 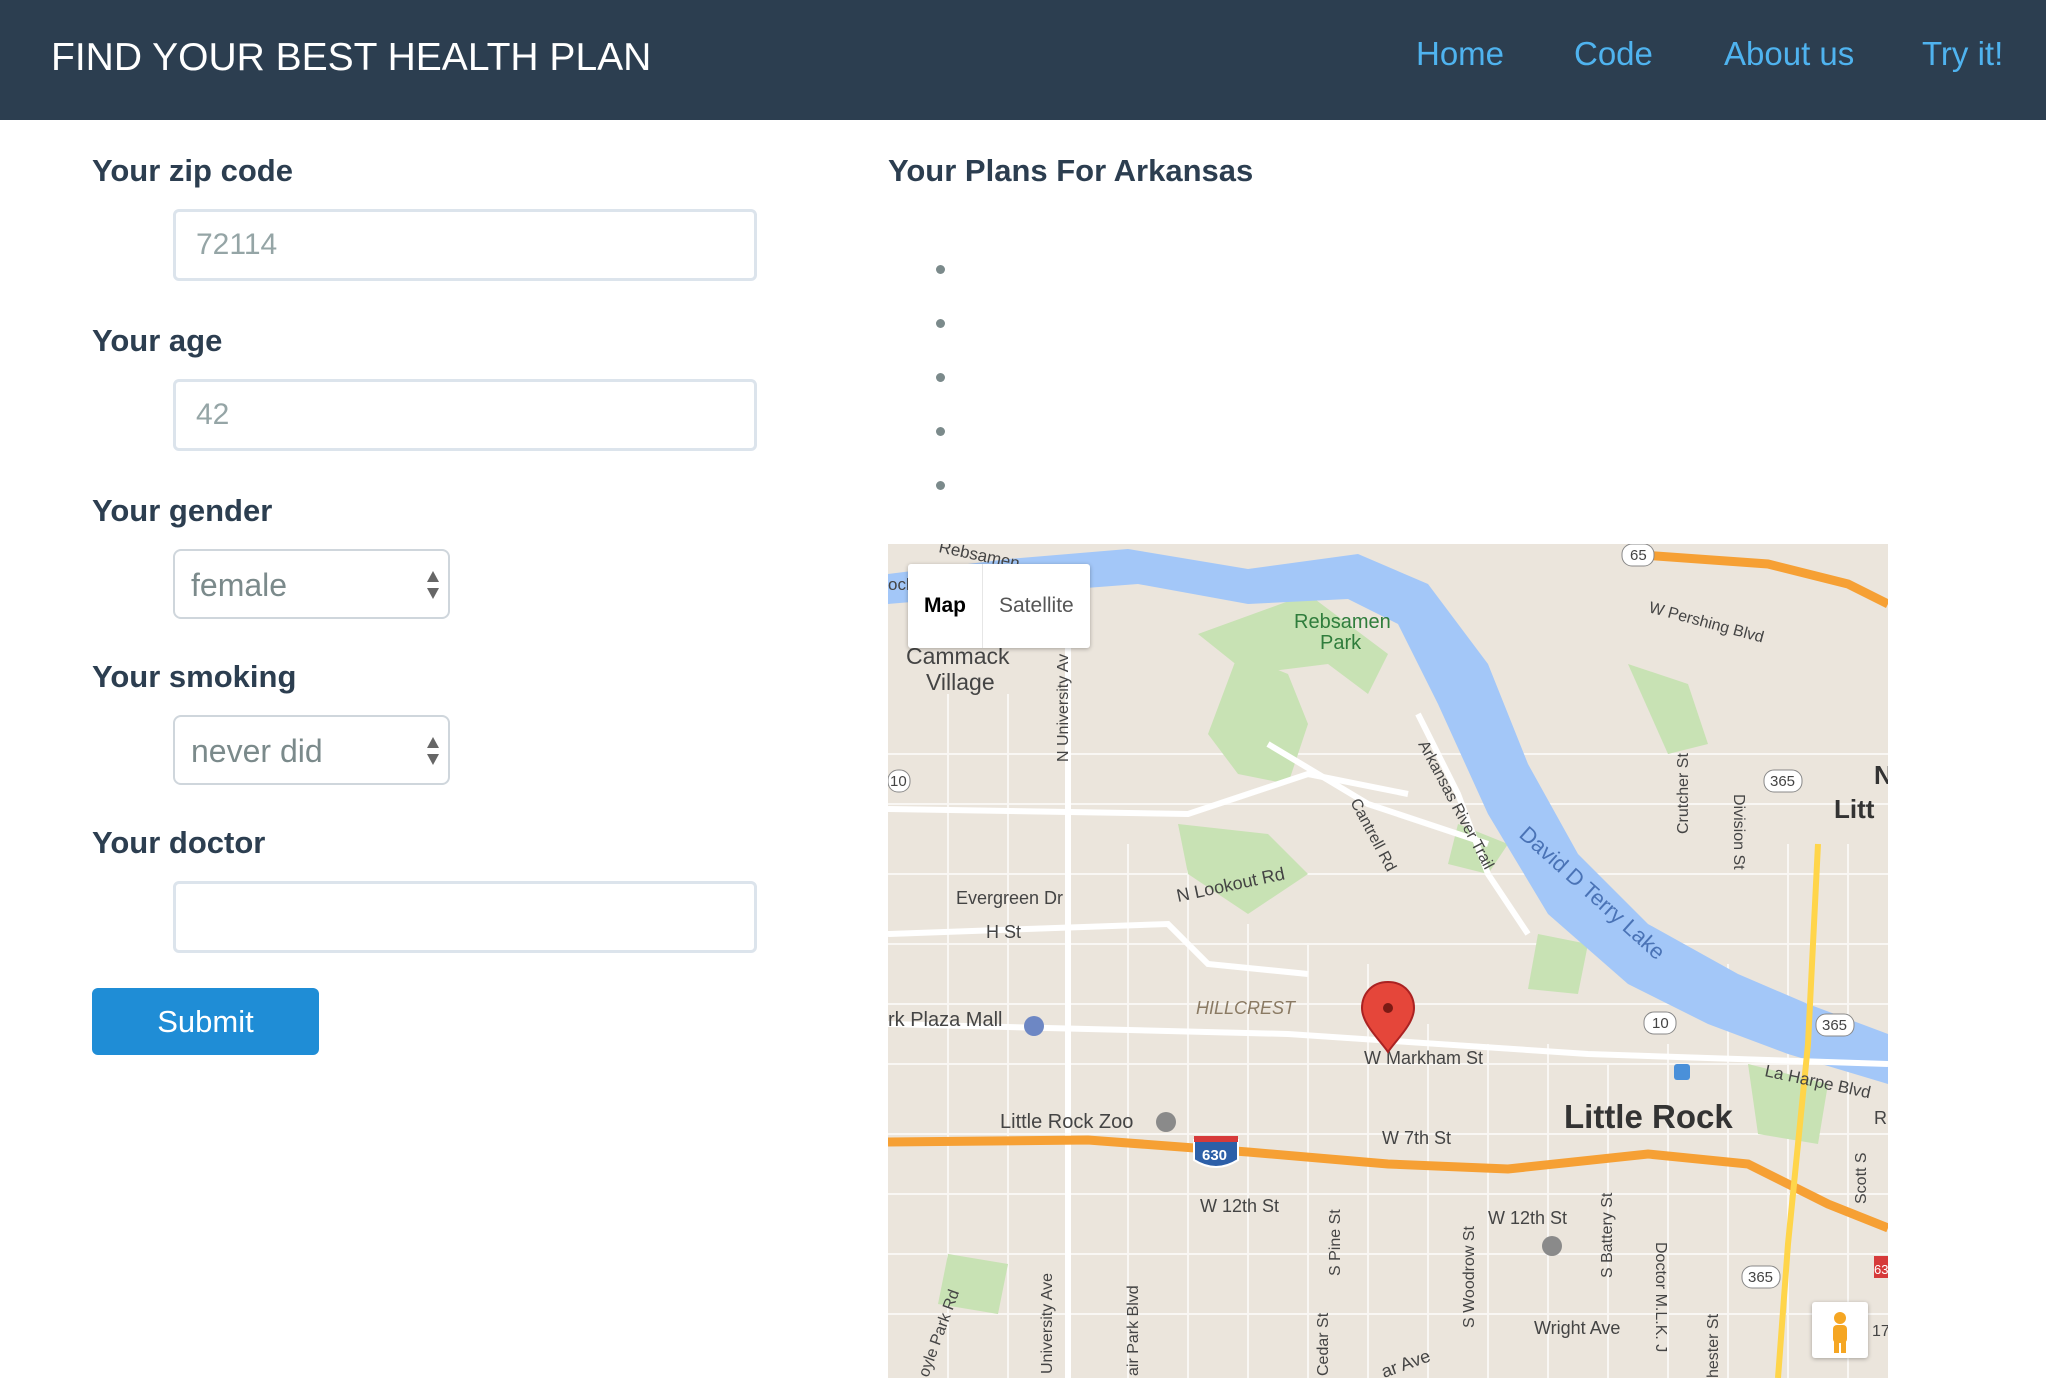 I want to click on map-label-little-rock: Little Rock, so click(x=1648, y=1116).